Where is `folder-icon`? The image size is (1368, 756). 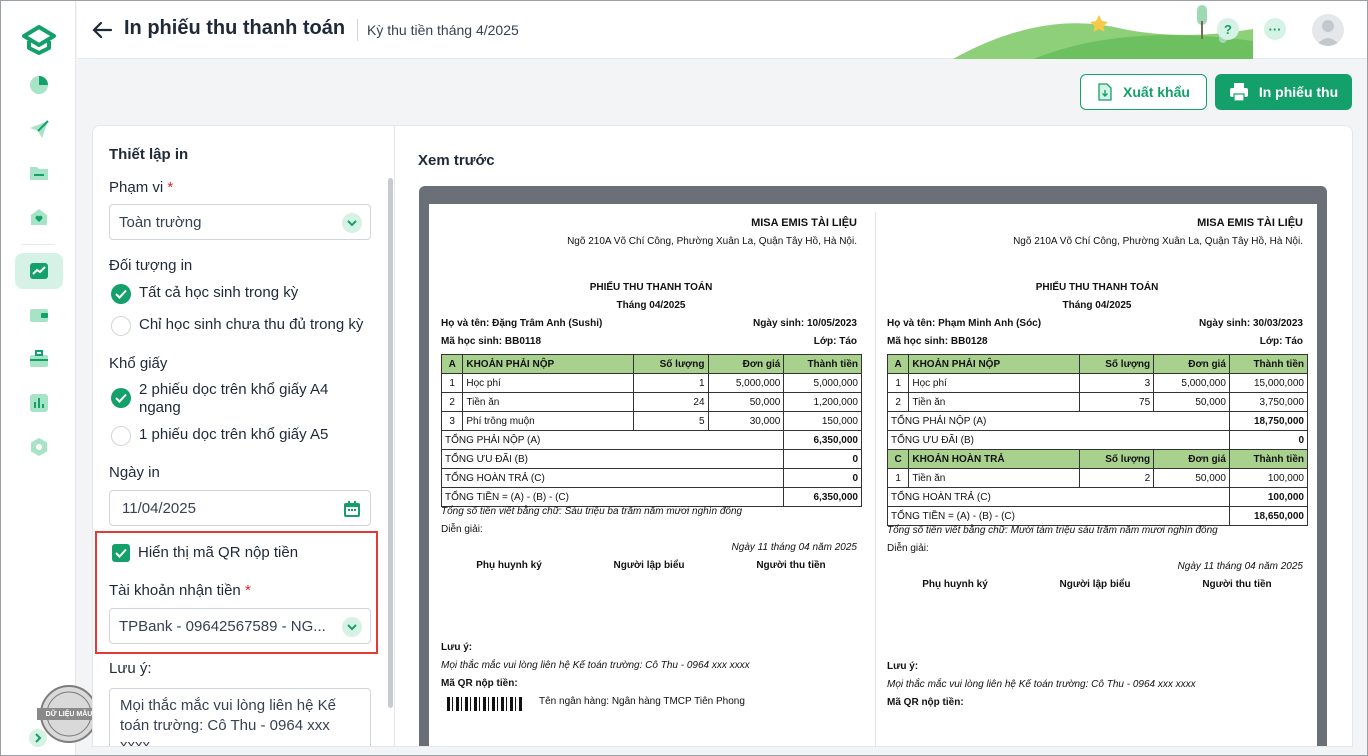
folder-icon is located at coordinates (39, 173).